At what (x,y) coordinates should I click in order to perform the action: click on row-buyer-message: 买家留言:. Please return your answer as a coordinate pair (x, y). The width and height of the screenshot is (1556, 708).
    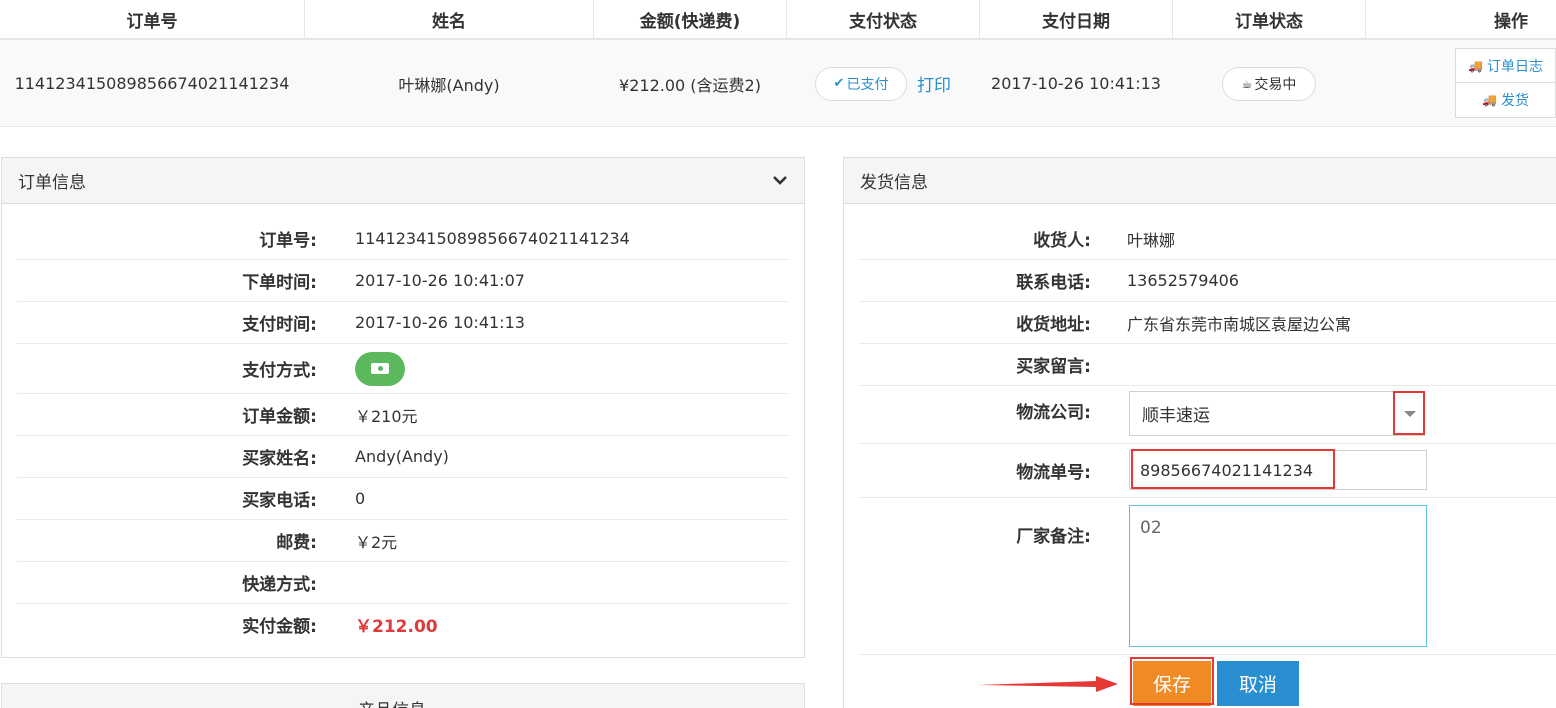
    Looking at the image, I should click on (1207, 365).